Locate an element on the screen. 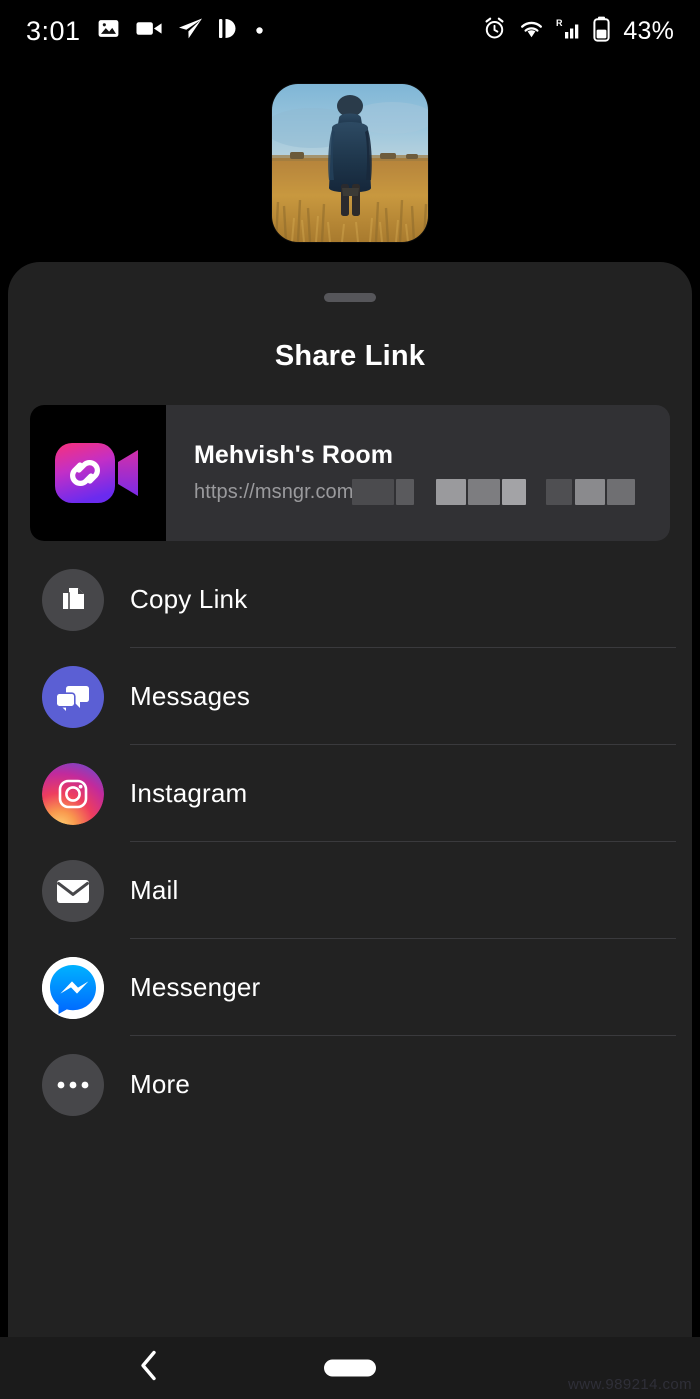  shared-content-preview is located at coordinates (350, 163).